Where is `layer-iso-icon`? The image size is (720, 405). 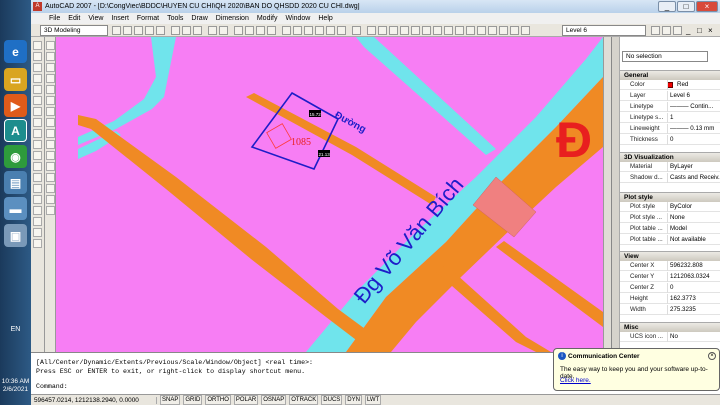
layer-iso-icon is located at coordinates (459, 30).